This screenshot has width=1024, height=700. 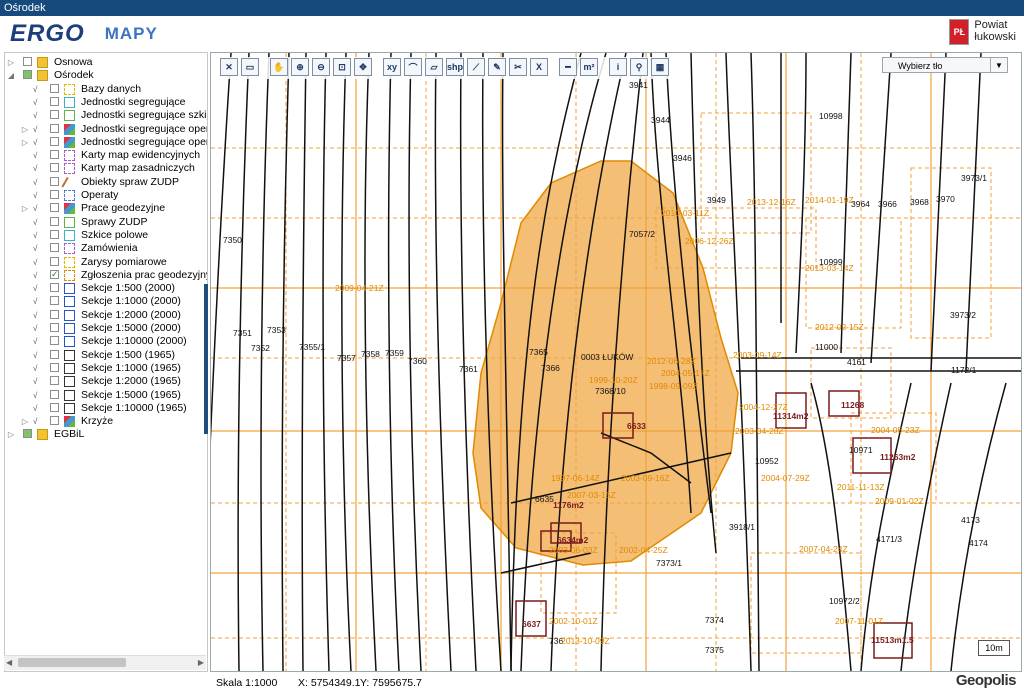 What do you see at coordinates (144, 141) in the screenshot?
I see `layer-label: Jednostki segregujące operatów` at bounding box center [144, 141].